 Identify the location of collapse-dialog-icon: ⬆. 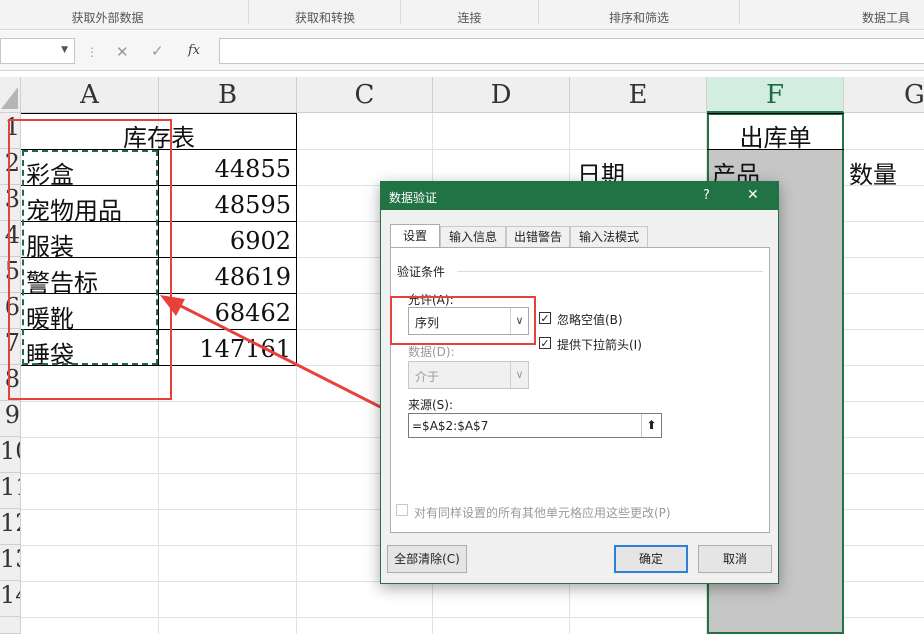
(651, 425).